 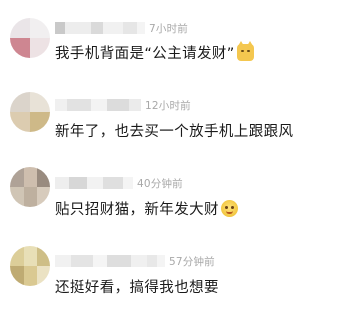 I want to click on comment-text: 新年了，也去买一个放手机上跟跟风, so click(x=174, y=132).